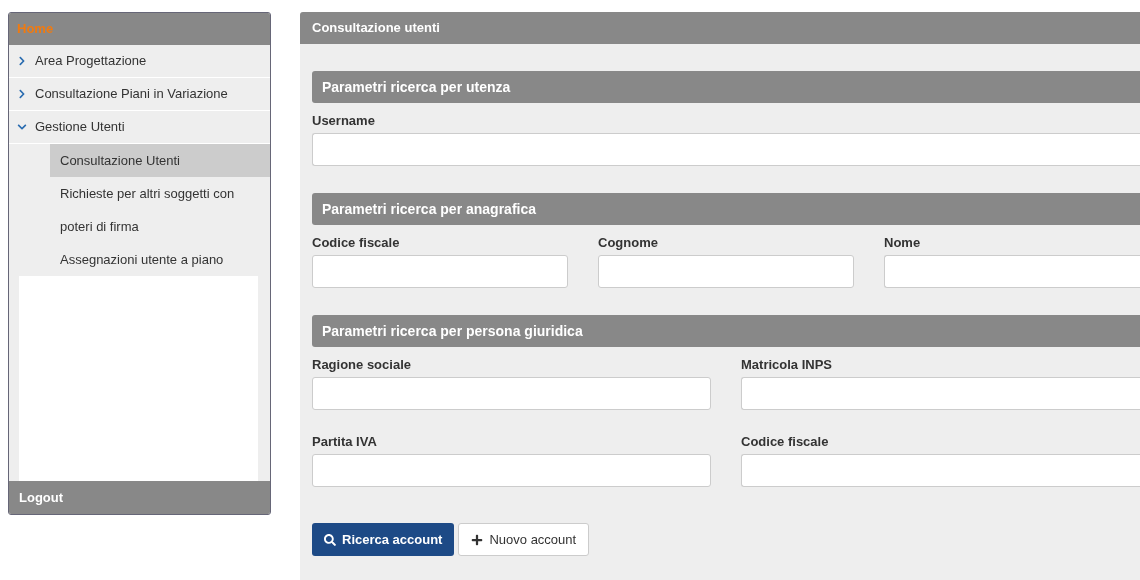 The width and height of the screenshot is (1140, 580). Describe the element at coordinates (41, 497) in the screenshot. I see `logout-link: Logout` at that location.